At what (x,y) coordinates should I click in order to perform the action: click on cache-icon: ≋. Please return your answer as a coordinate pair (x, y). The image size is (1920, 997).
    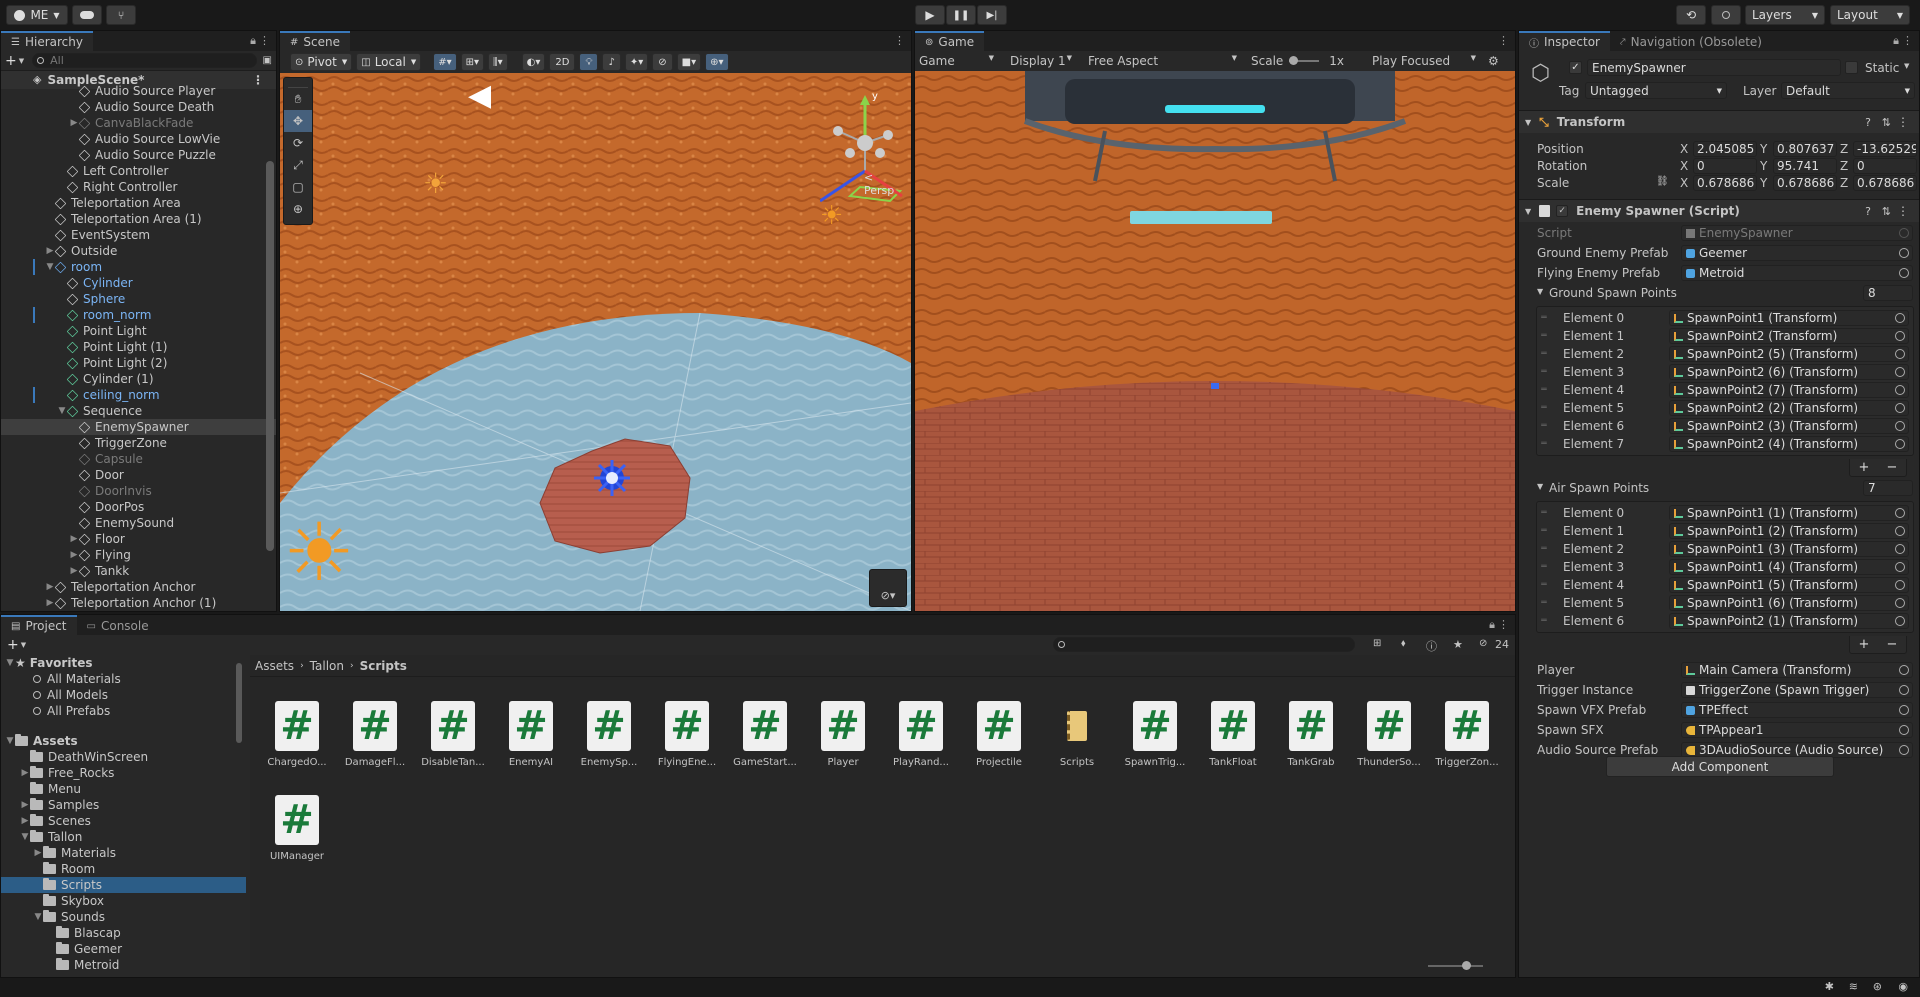
    Looking at the image, I should click on (1853, 986).